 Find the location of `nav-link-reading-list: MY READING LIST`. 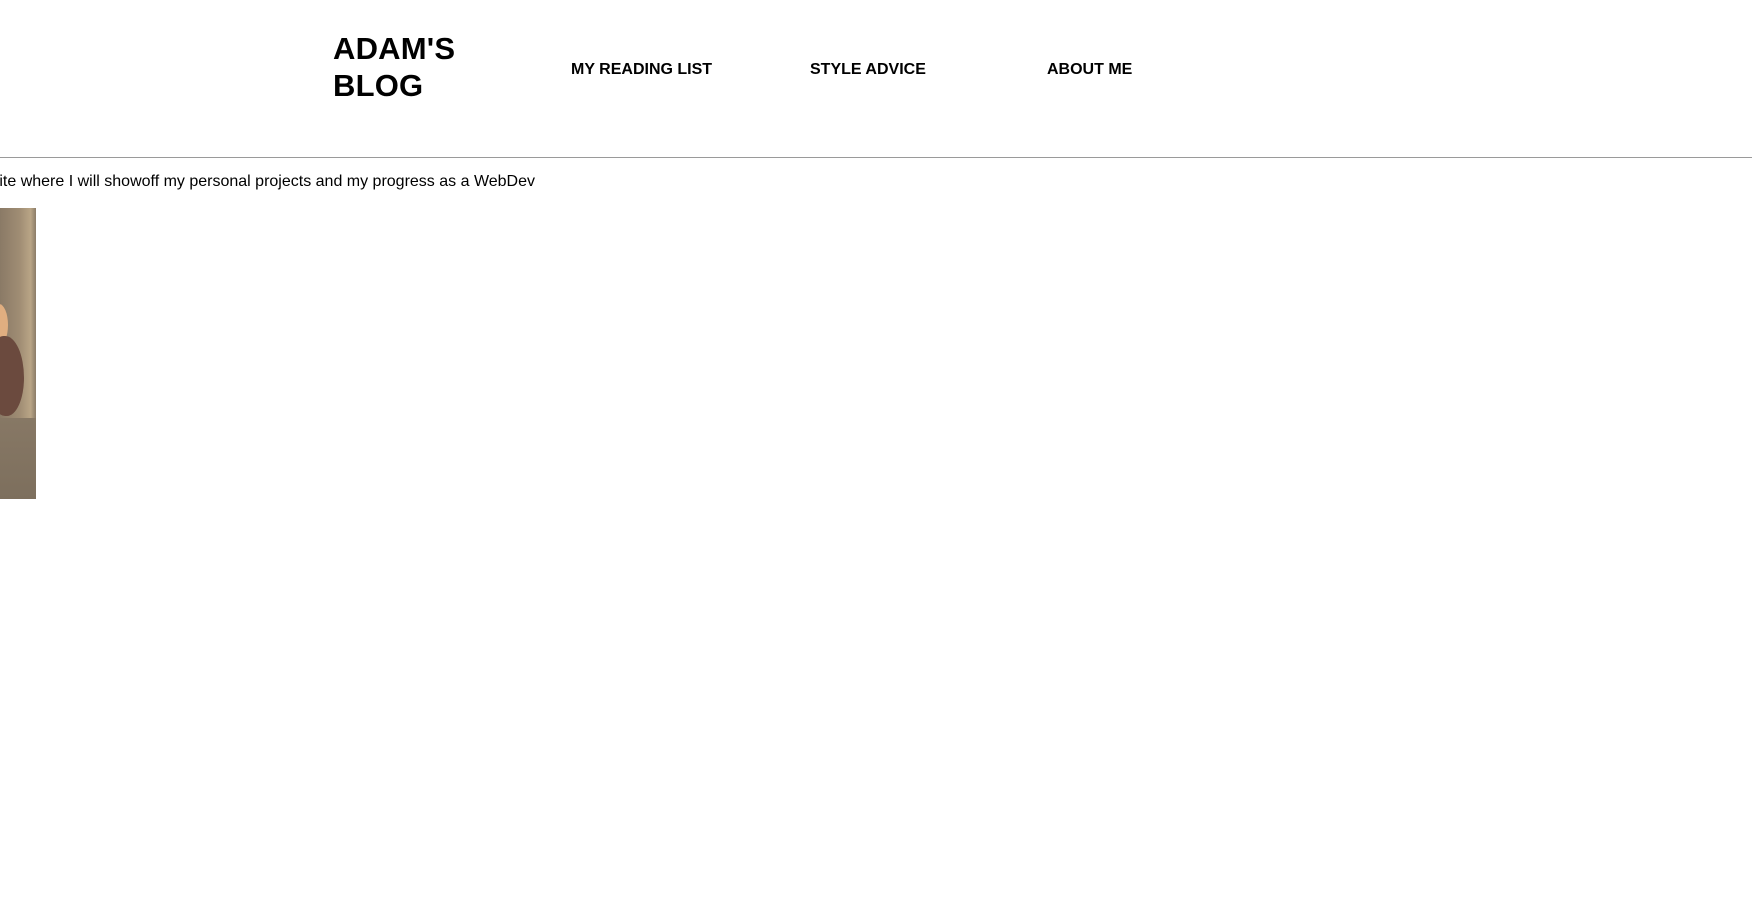

nav-link-reading-list: MY READING LIST is located at coordinates (641, 70).